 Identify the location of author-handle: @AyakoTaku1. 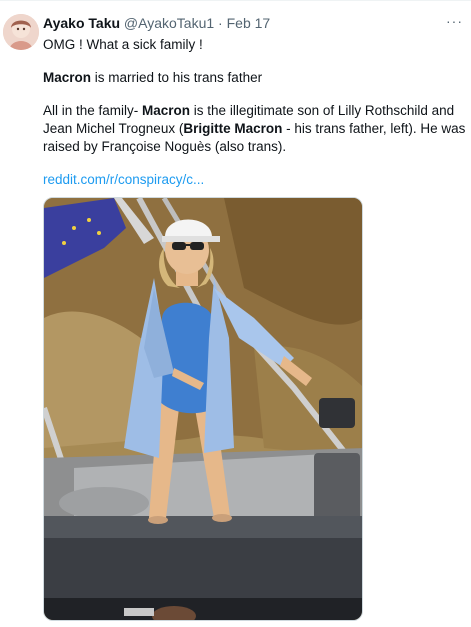
(169, 23).